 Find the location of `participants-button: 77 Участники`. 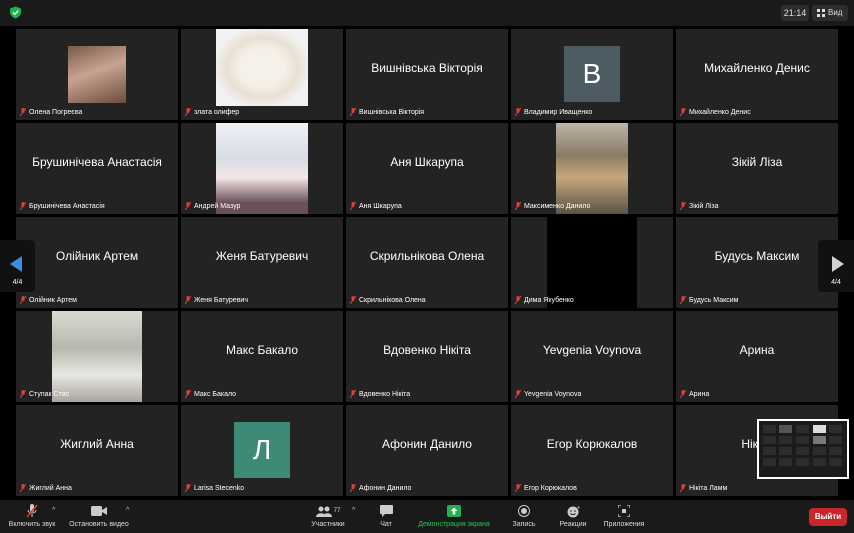

participants-button: 77 Участники is located at coordinates (328, 516).